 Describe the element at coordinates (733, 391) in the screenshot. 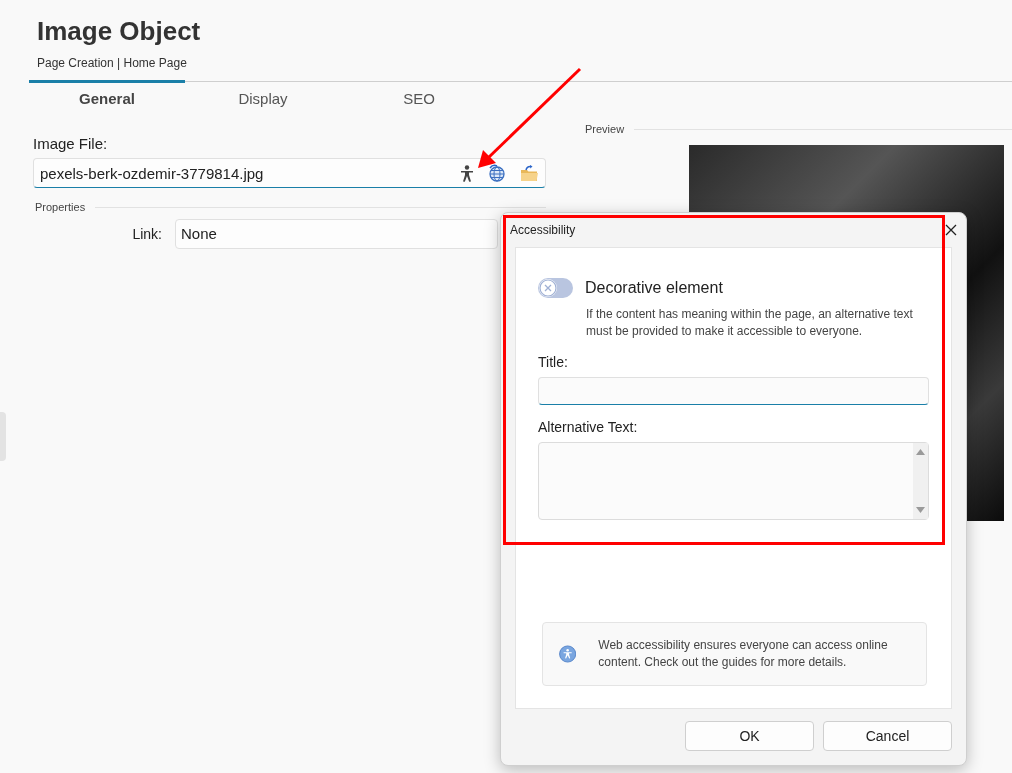

I see `title-field` at that location.